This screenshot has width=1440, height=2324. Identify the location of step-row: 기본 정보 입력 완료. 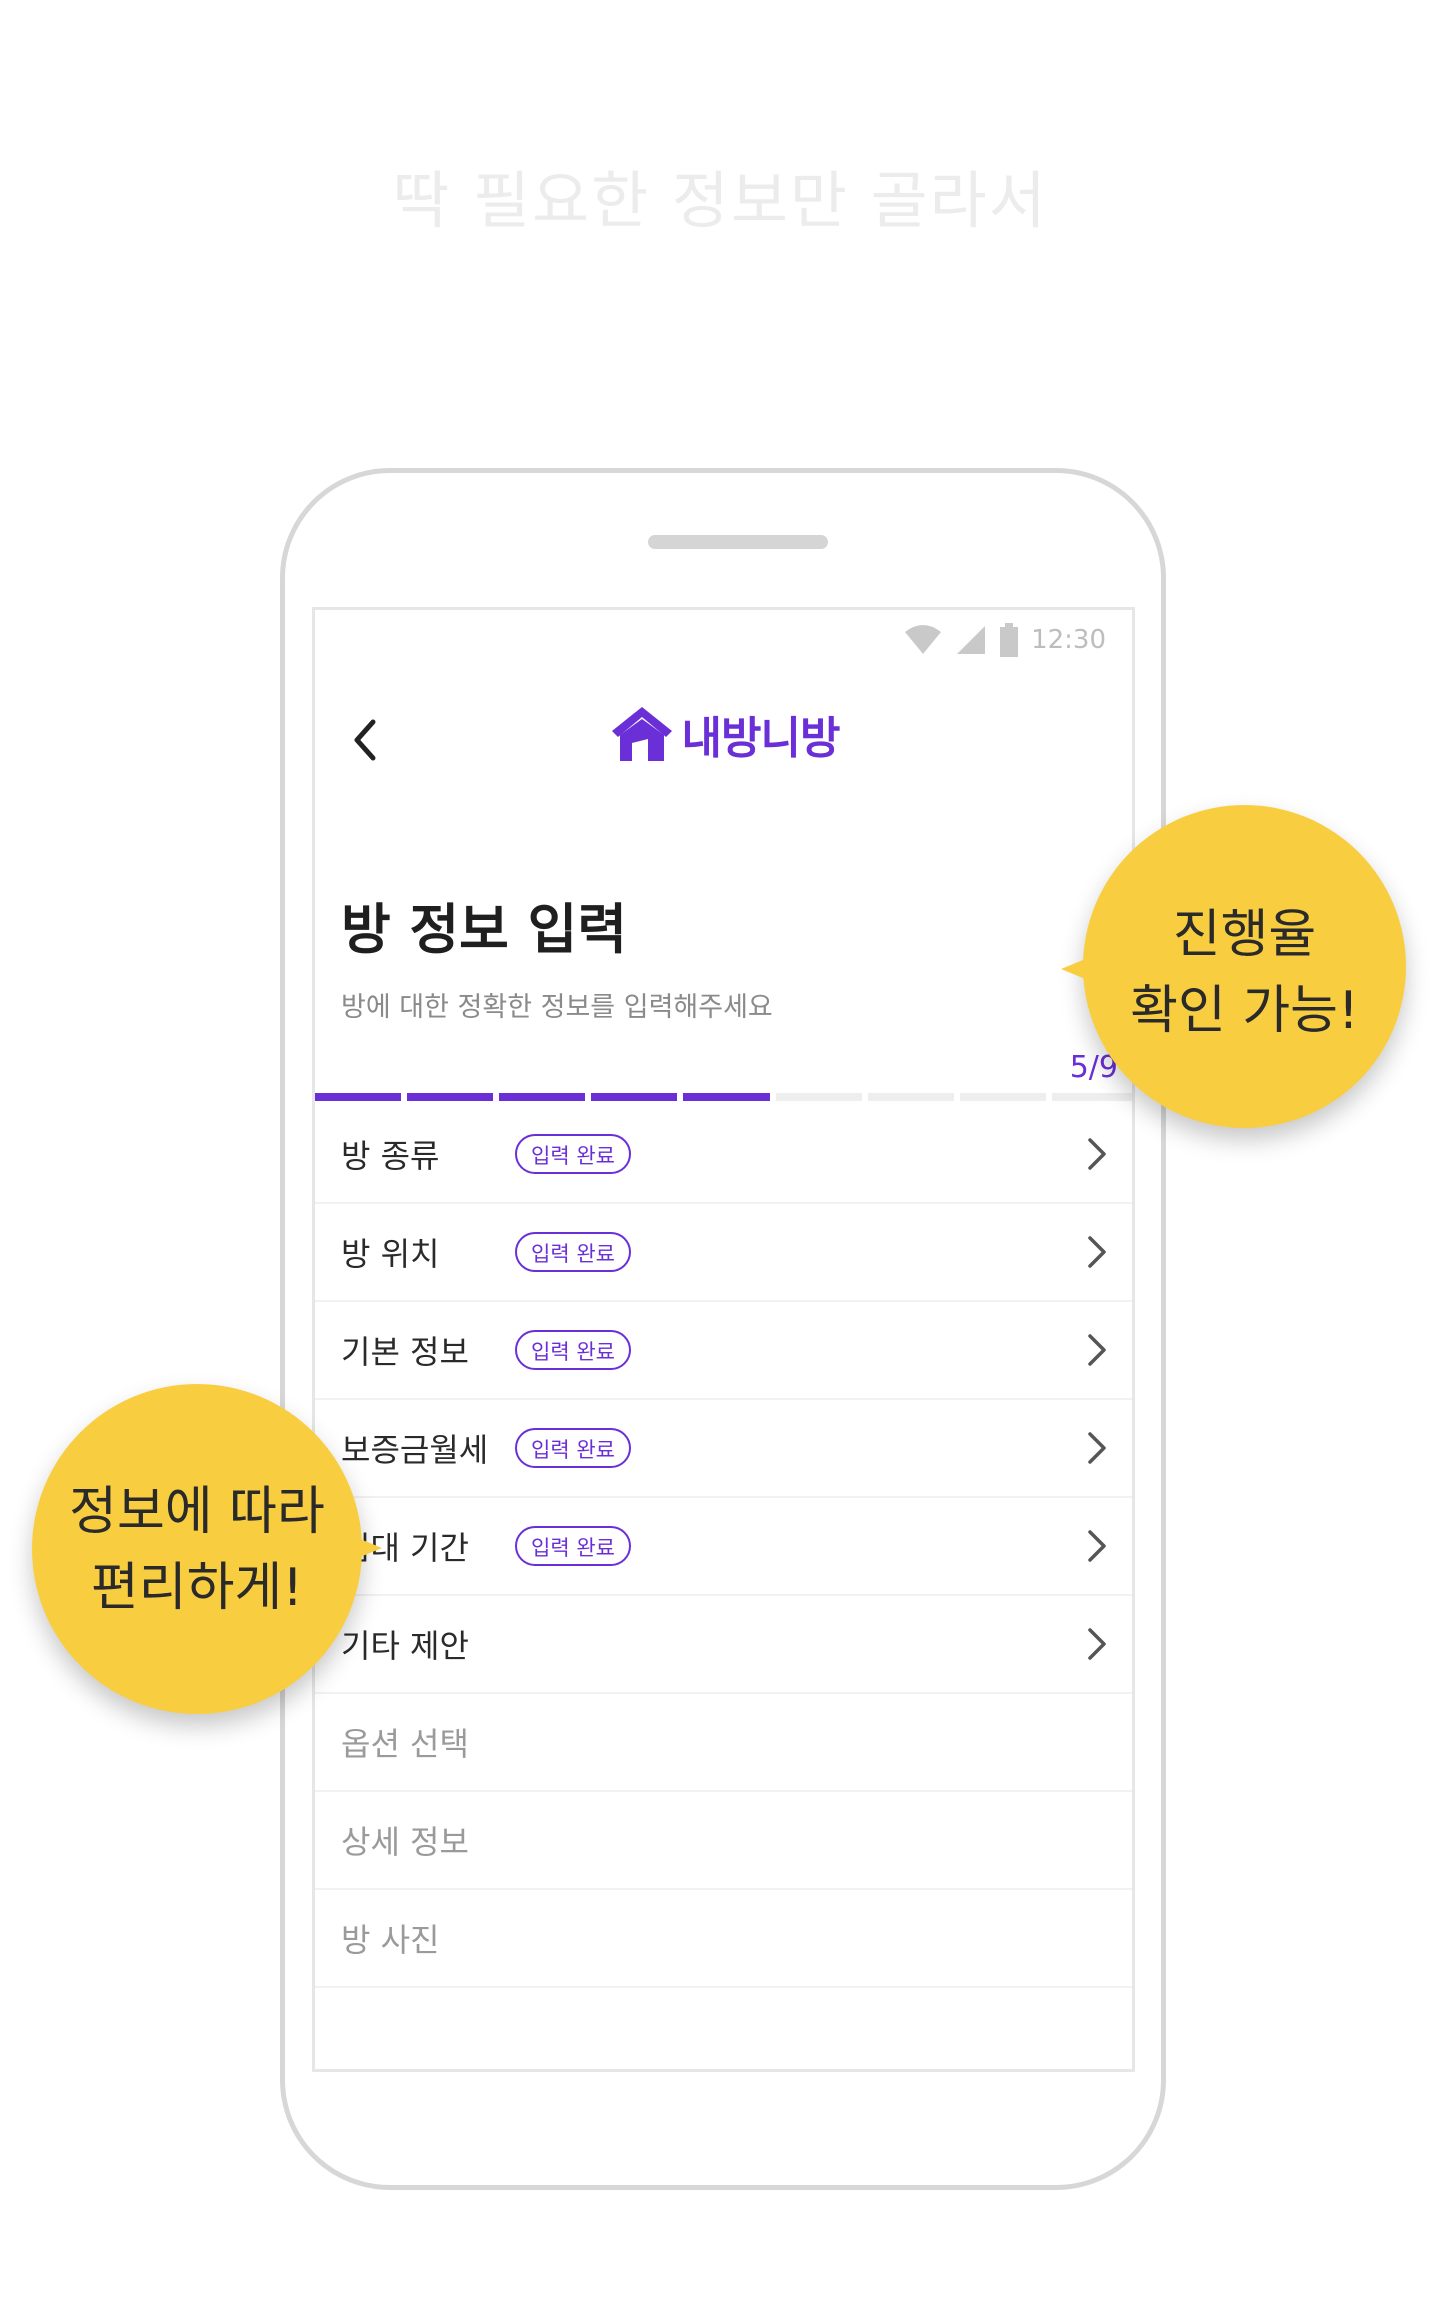
(723, 1351).